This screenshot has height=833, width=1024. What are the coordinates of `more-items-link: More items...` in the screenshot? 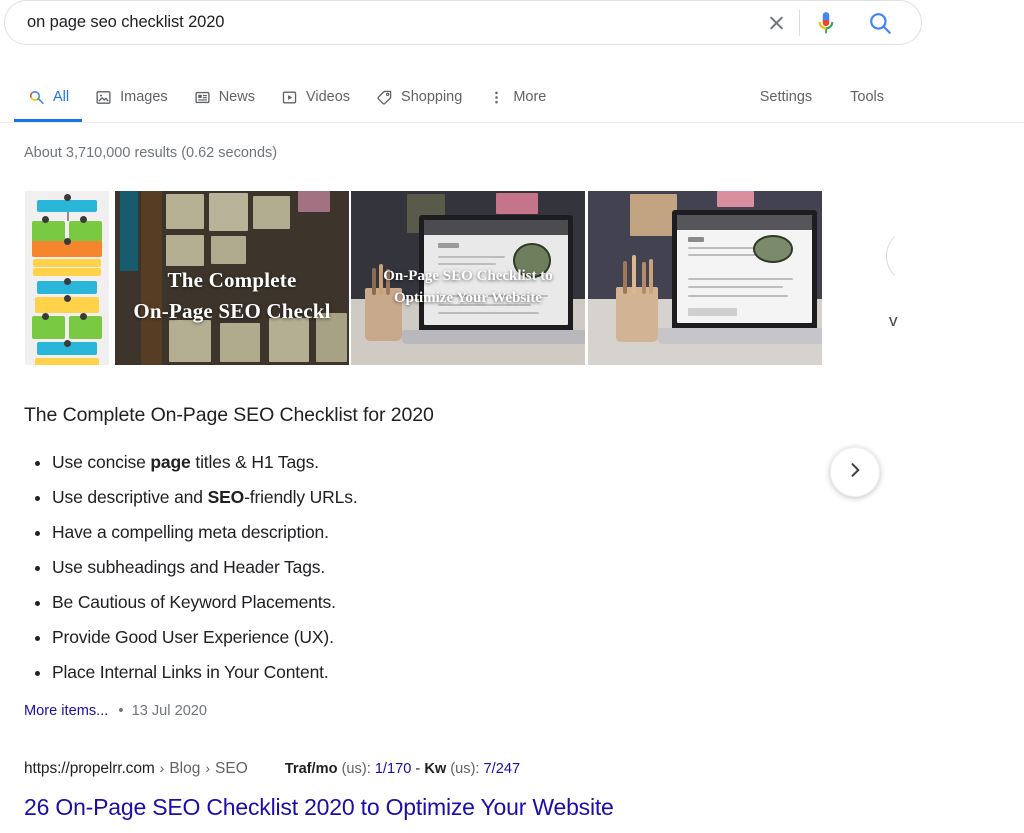 It's located at (66, 711).